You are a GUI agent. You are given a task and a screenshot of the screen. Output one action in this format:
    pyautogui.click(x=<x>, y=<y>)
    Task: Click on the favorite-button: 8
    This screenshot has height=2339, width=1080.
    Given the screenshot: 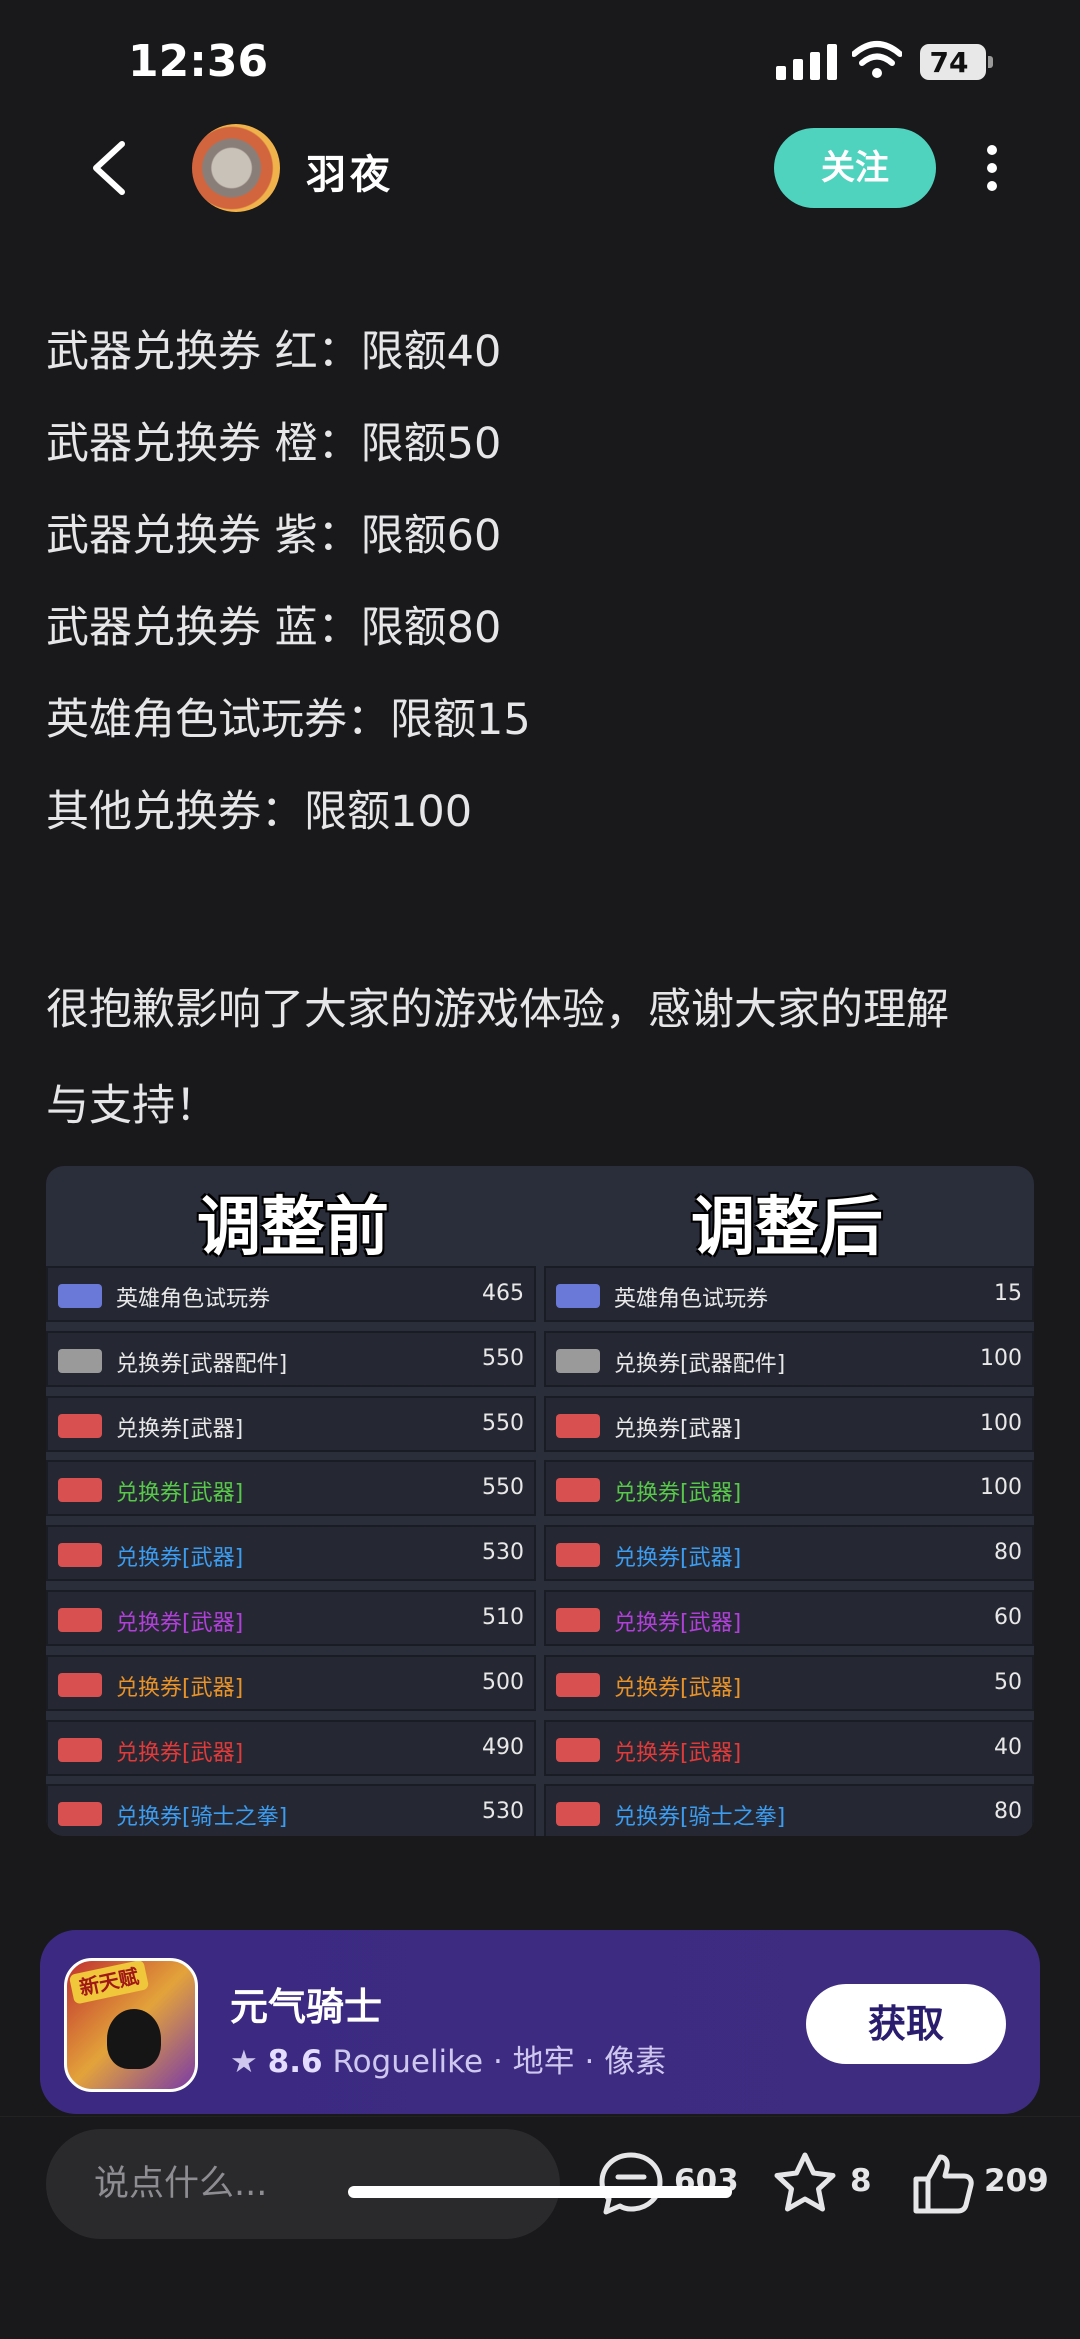 What is the action you would take?
    pyautogui.click(x=825, y=2184)
    